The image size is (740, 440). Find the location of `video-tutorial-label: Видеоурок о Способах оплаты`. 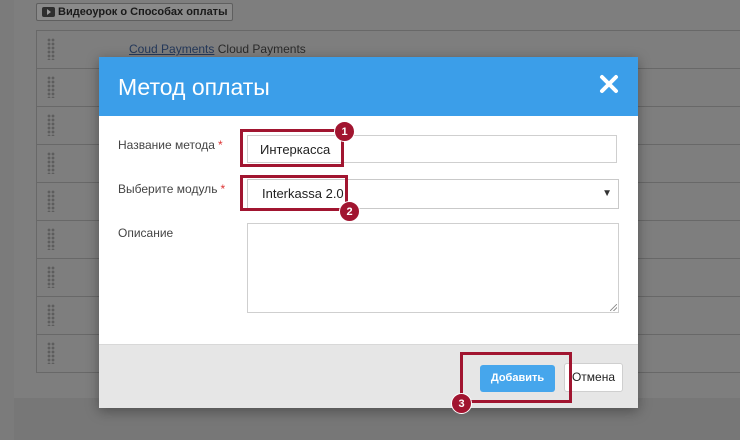

video-tutorial-label: Видеоурок о Способах оплаты is located at coordinates (143, 12).